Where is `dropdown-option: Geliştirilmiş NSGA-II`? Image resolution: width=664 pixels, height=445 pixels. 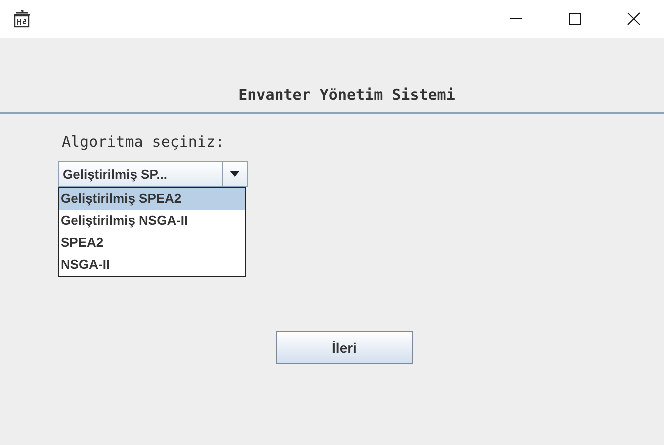 dropdown-option: Geliştirilmiş NSGA-II is located at coordinates (152, 221).